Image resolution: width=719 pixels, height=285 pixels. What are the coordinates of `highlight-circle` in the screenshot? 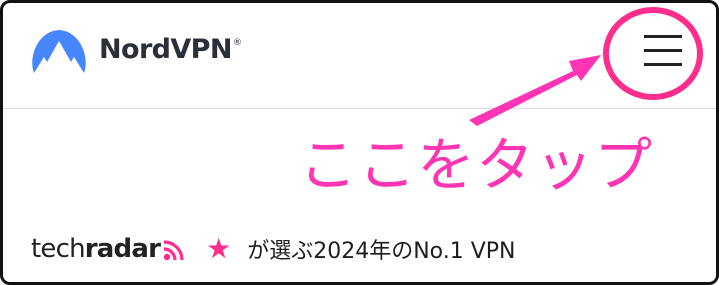 It's located at (653, 53).